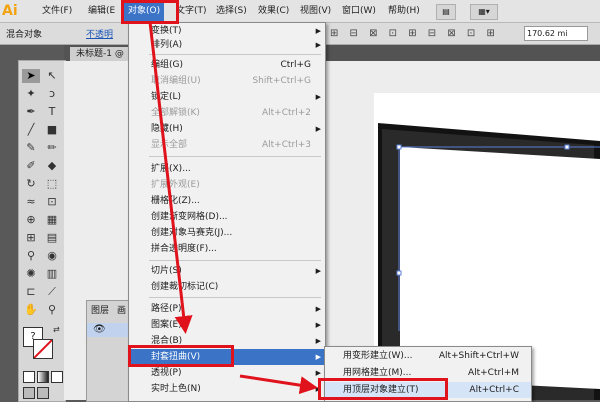  I want to click on menu-select: 选择(S), so click(231, 11).